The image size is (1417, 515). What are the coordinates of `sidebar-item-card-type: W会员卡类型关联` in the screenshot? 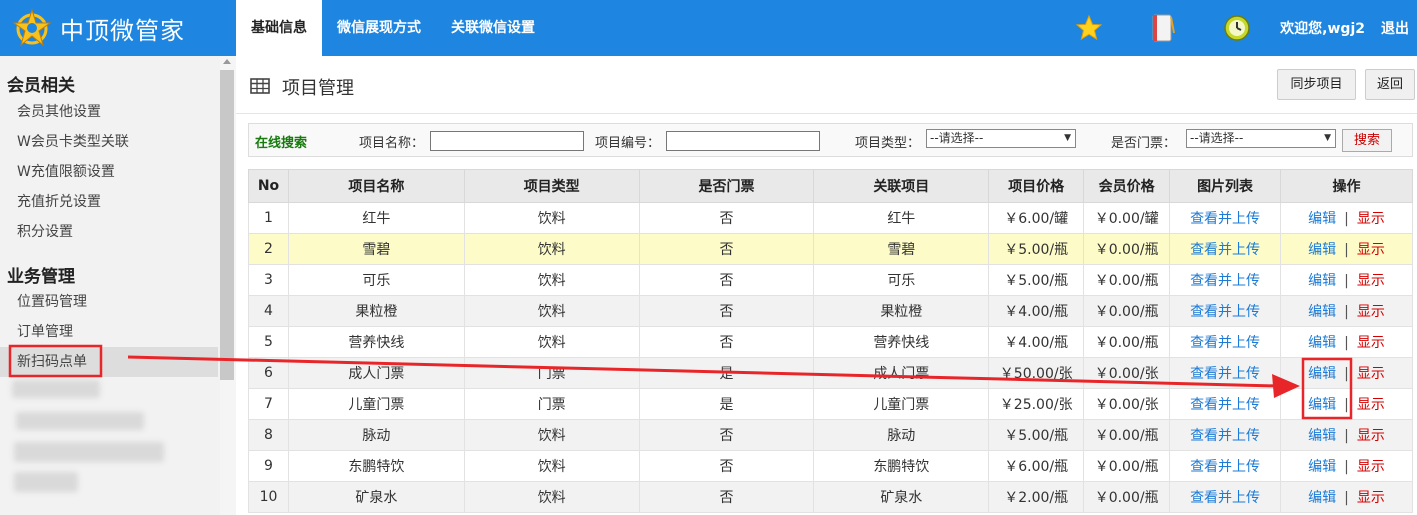 It's located at (109, 142).